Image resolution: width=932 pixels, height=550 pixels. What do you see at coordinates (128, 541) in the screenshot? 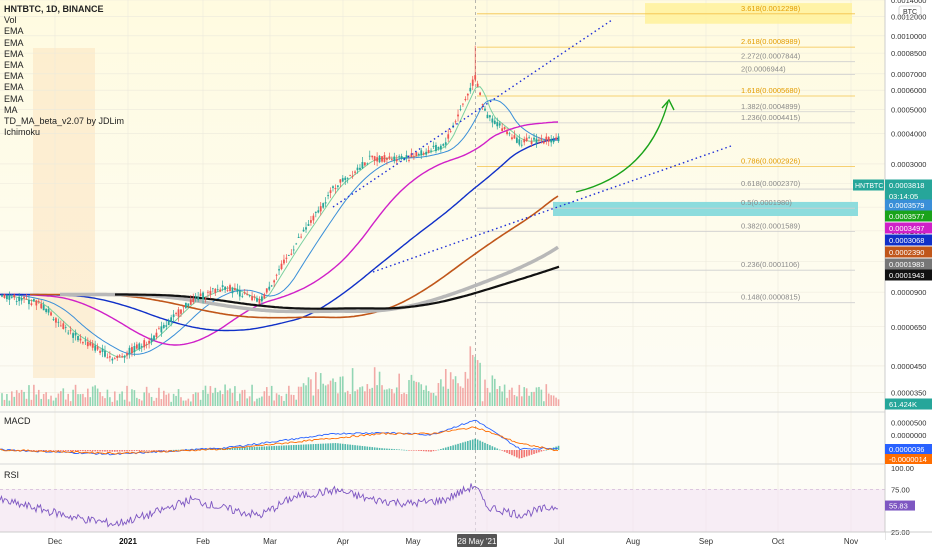
I see `x-tick-label: 2021` at bounding box center [128, 541].